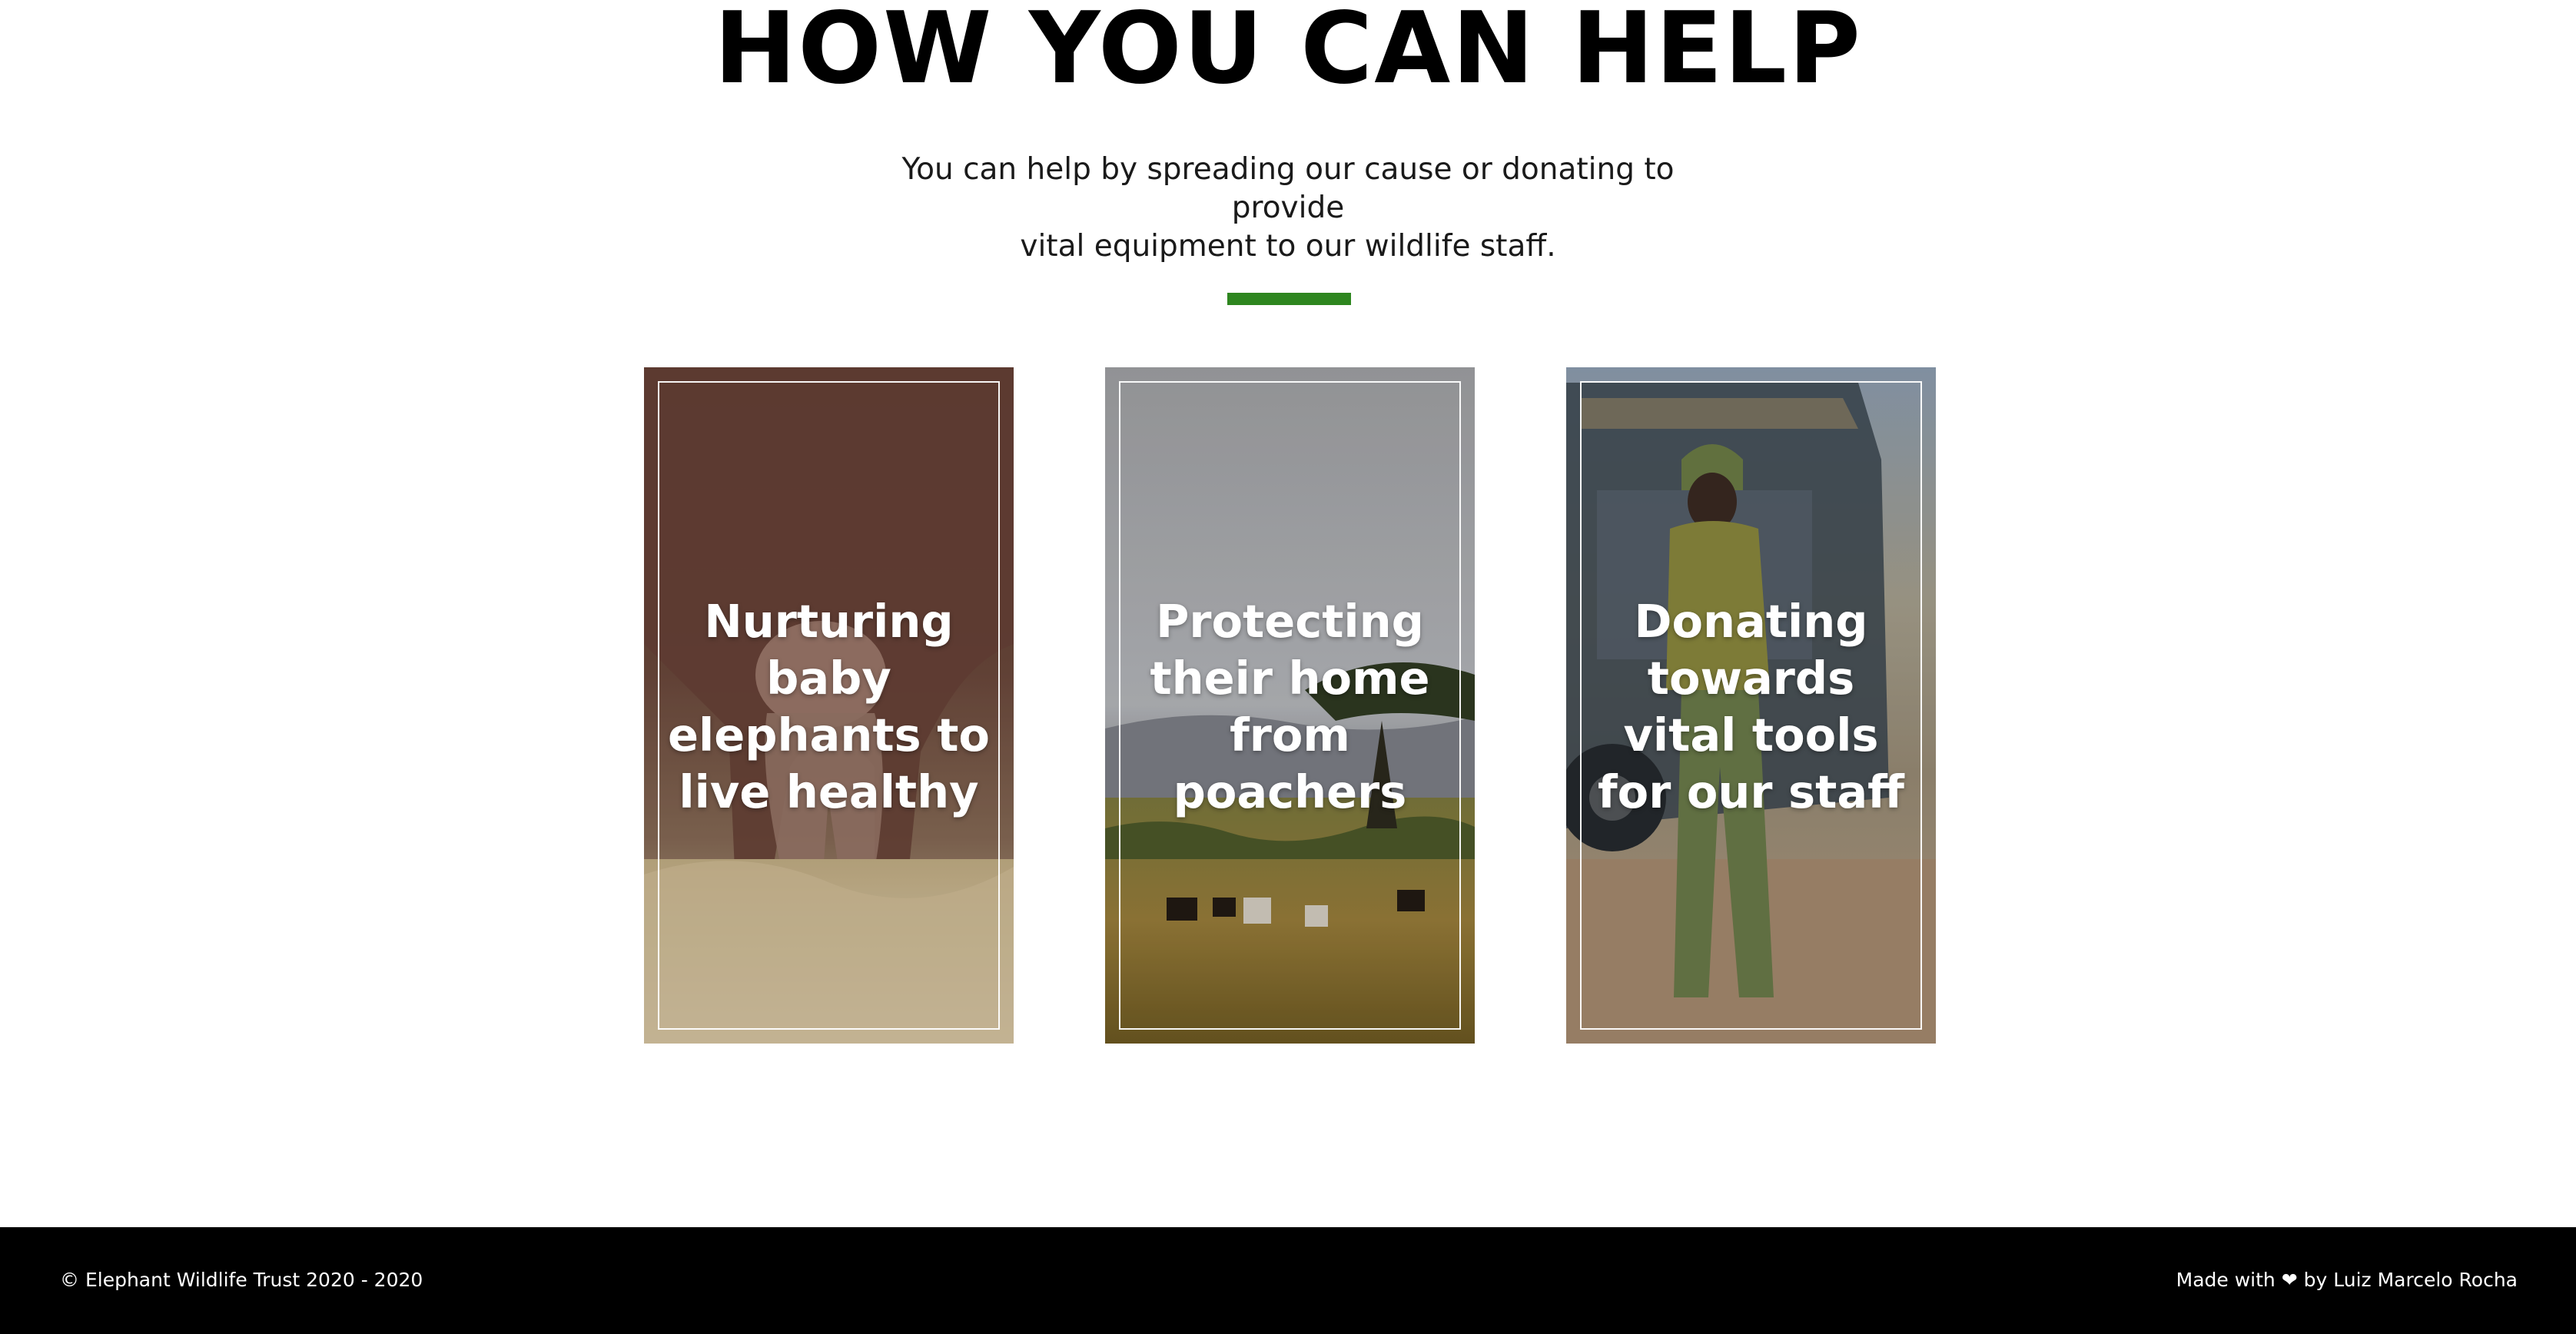 This screenshot has height=1334, width=2576. I want to click on card-title-line: from, so click(1290, 735).